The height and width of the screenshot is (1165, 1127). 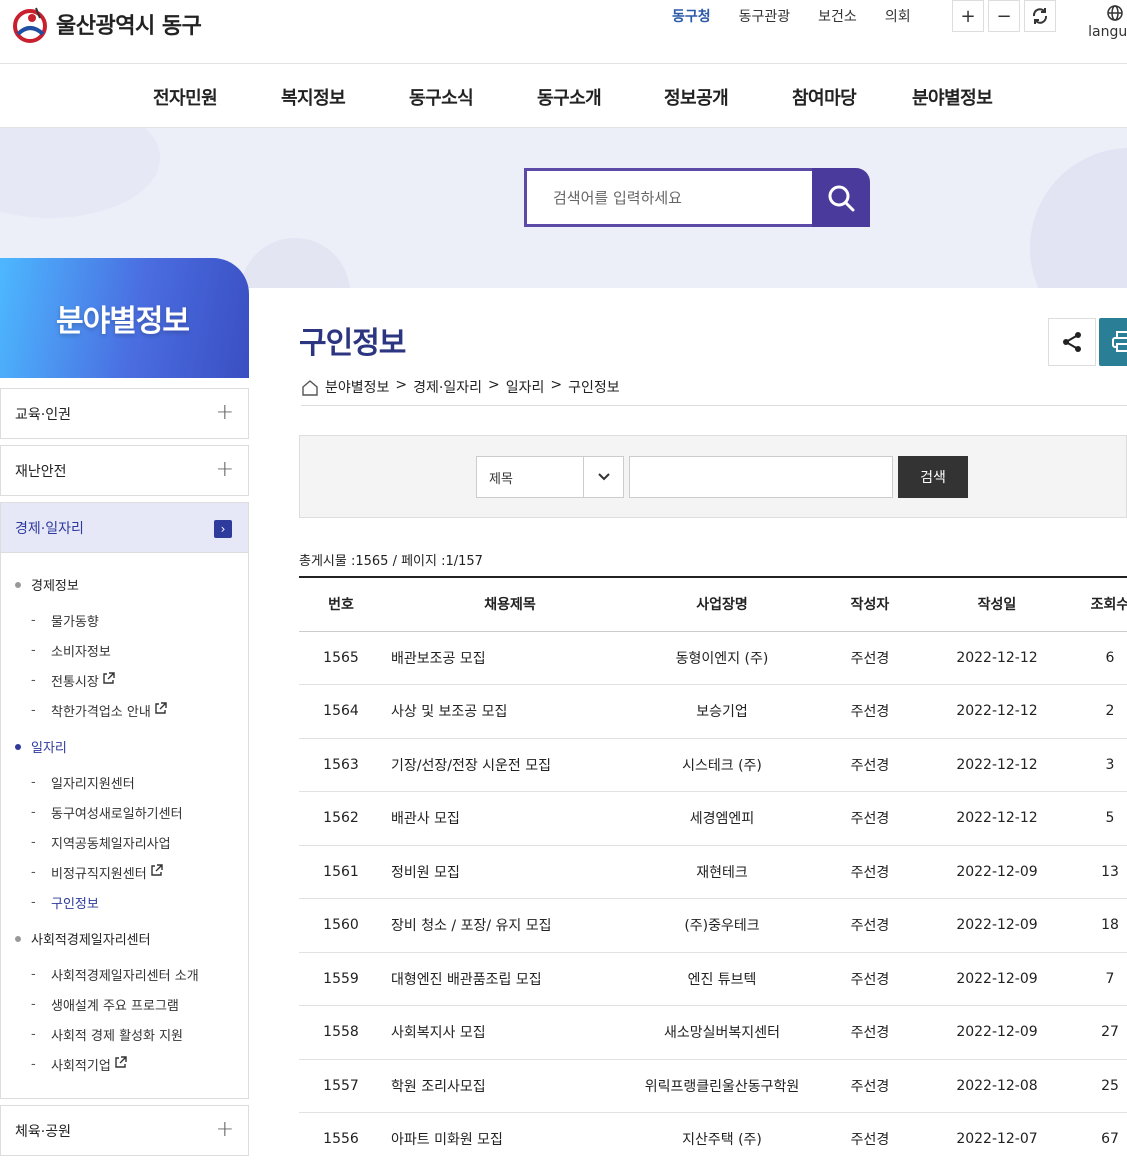 I want to click on breadcrumb-item: 일자리, so click(x=525, y=391).